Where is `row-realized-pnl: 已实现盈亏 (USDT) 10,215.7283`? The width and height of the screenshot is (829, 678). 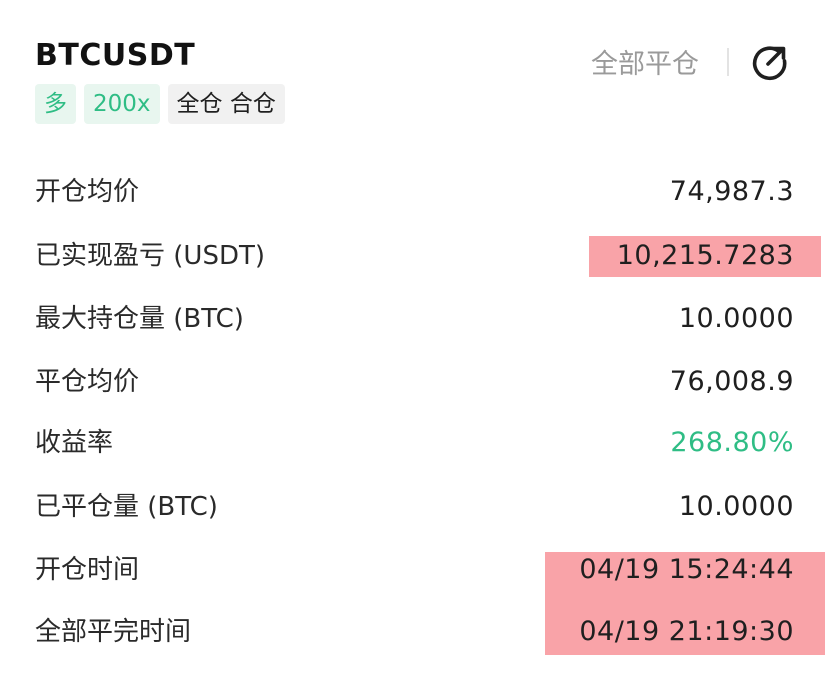 row-realized-pnl: 已实现盈亏 (USDT) 10,215.7283 is located at coordinates (414, 256).